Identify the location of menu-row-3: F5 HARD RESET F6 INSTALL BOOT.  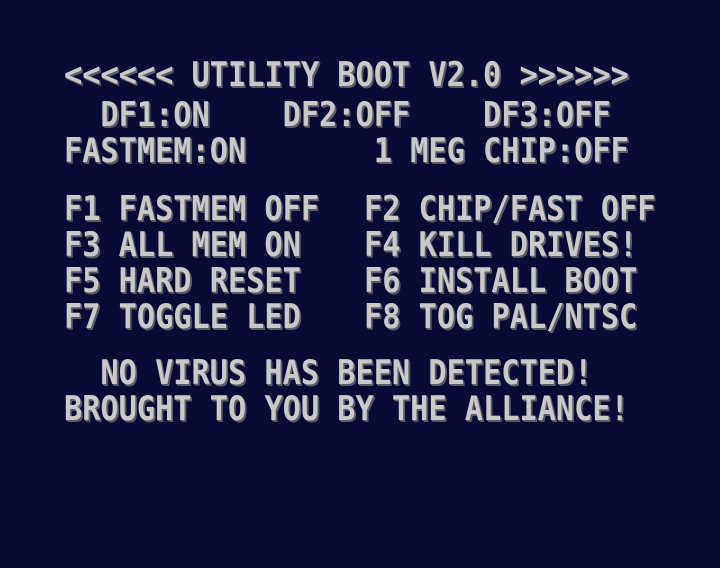
(374, 281).